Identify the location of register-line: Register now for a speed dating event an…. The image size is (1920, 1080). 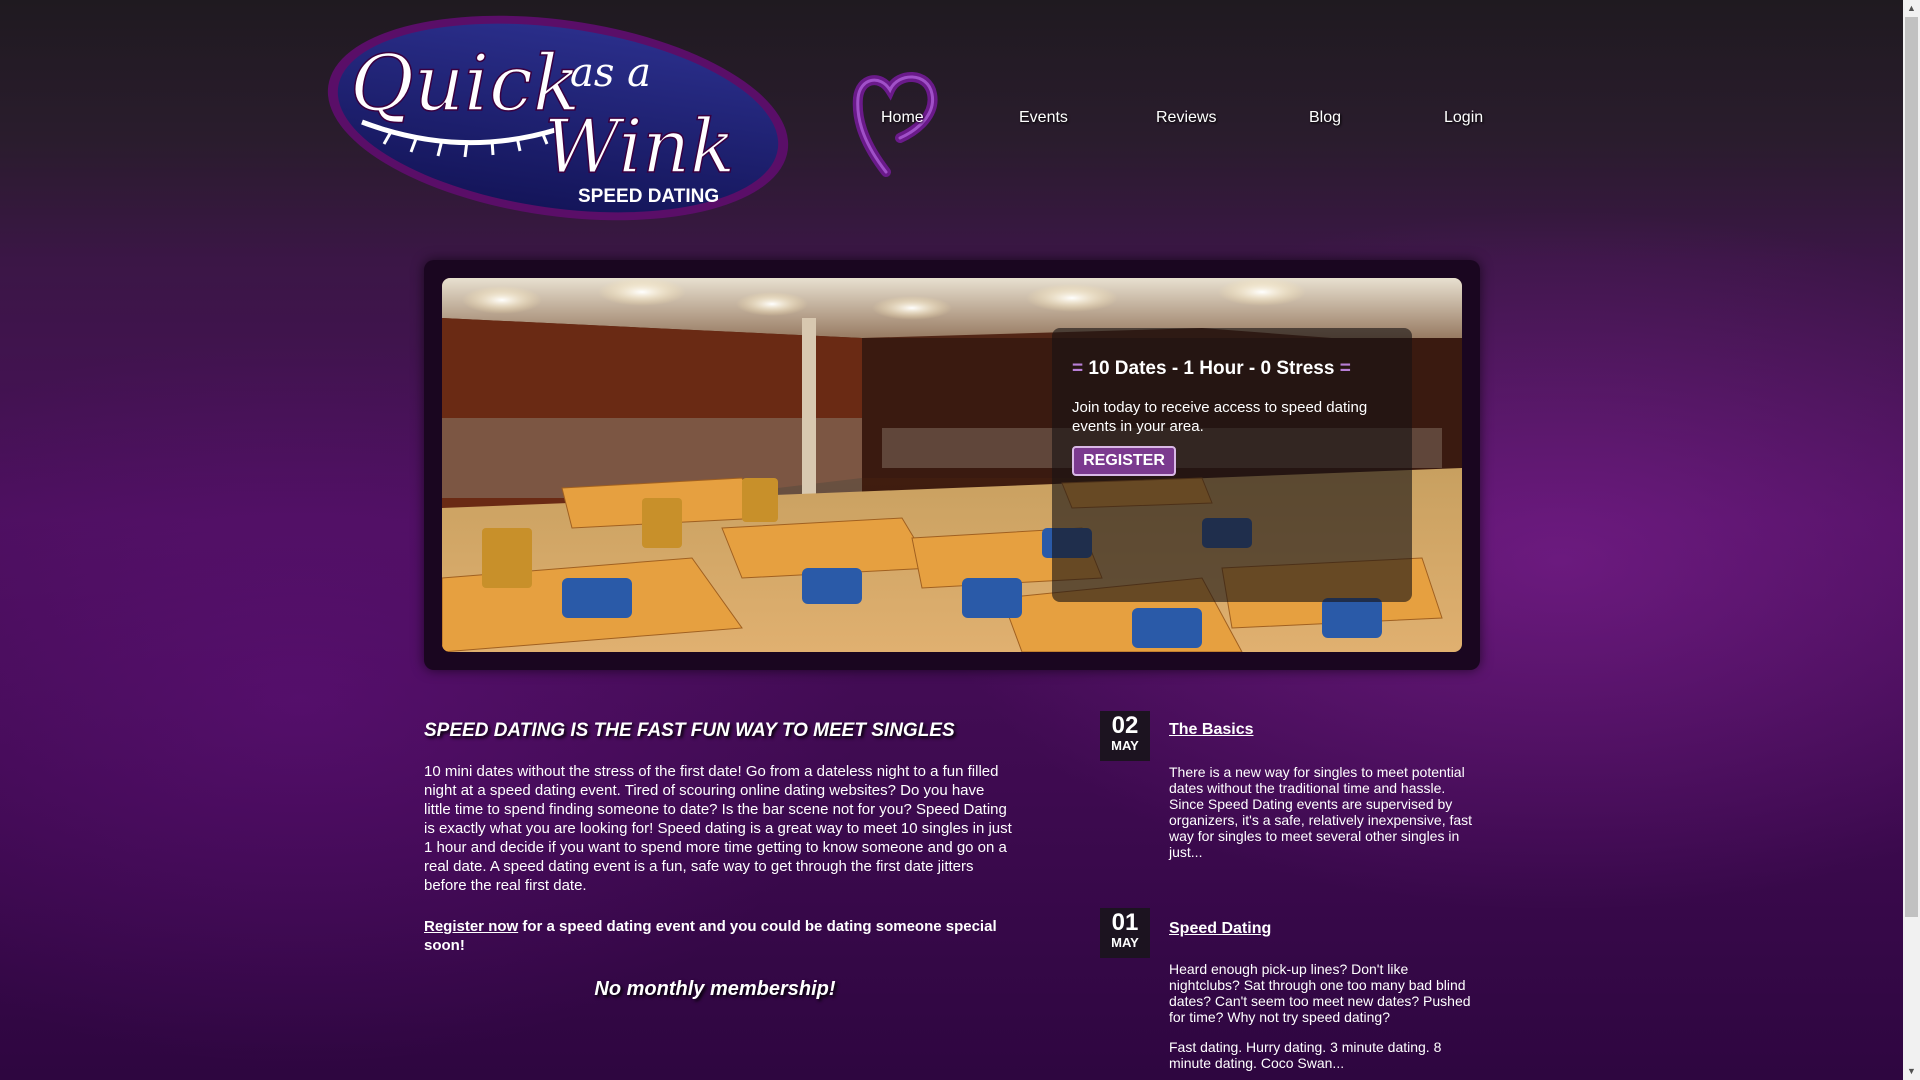
(719, 936).